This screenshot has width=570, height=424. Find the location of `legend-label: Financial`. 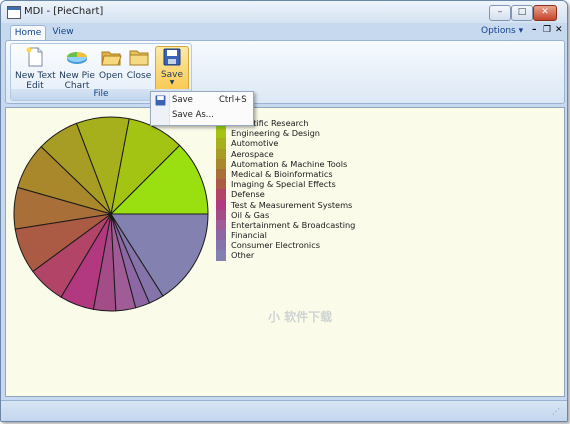

legend-label: Financial is located at coordinates (249, 235).